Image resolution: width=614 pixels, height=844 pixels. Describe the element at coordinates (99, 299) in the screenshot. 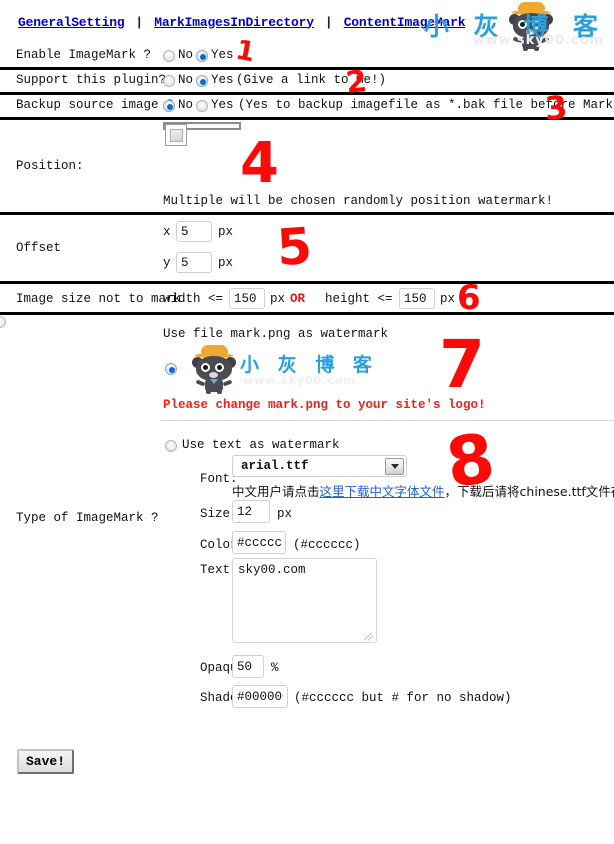

I see `imagesize-label: Image size not to mark` at that location.